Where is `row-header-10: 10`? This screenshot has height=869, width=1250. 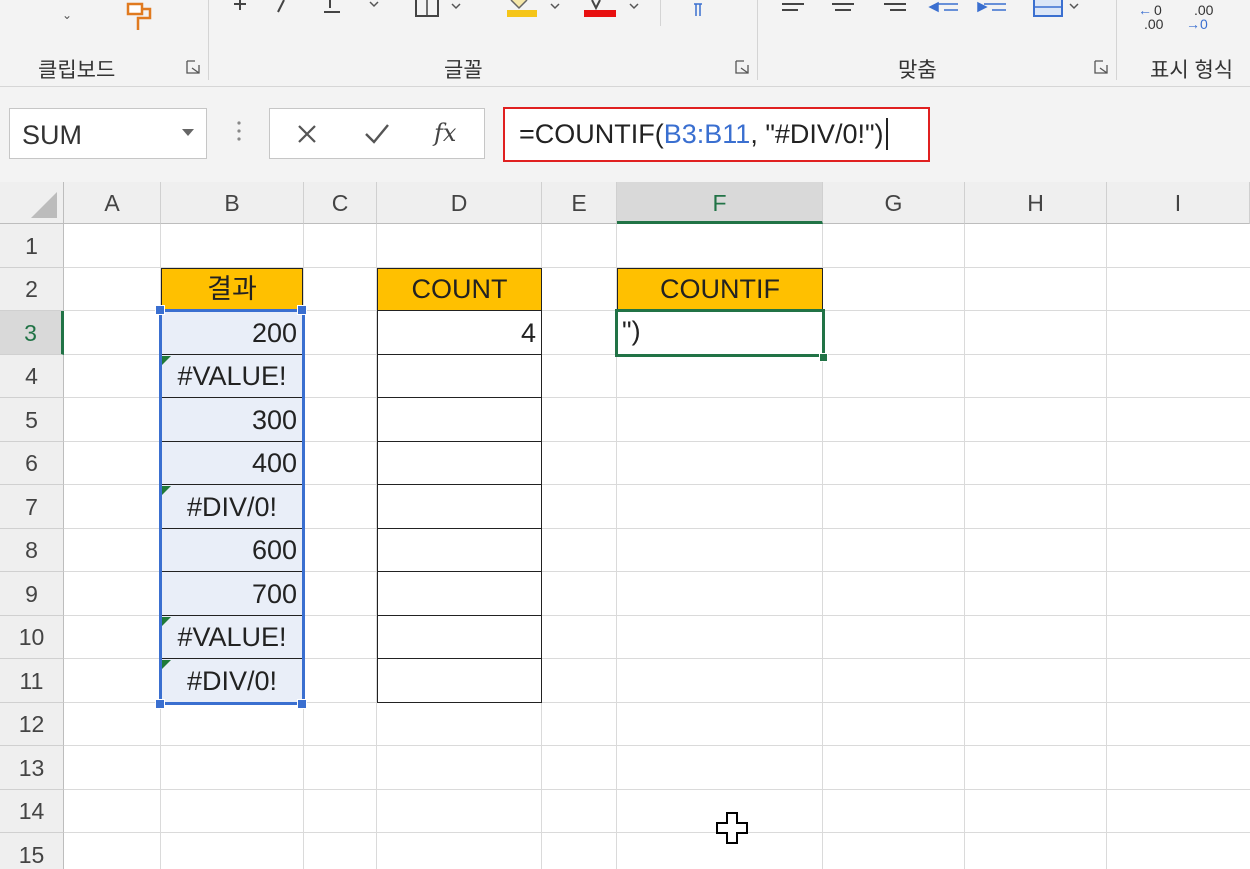 row-header-10: 10 is located at coordinates (32, 637).